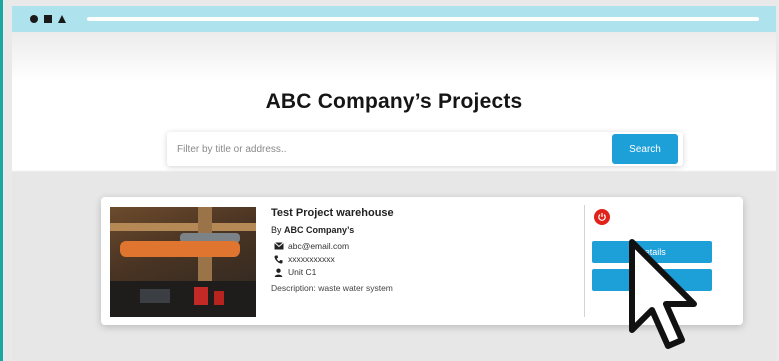 The image size is (779, 361). What do you see at coordinates (311, 259) in the screenshot?
I see `project-phone: xxxxxxxxxxx` at bounding box center [311, 259].